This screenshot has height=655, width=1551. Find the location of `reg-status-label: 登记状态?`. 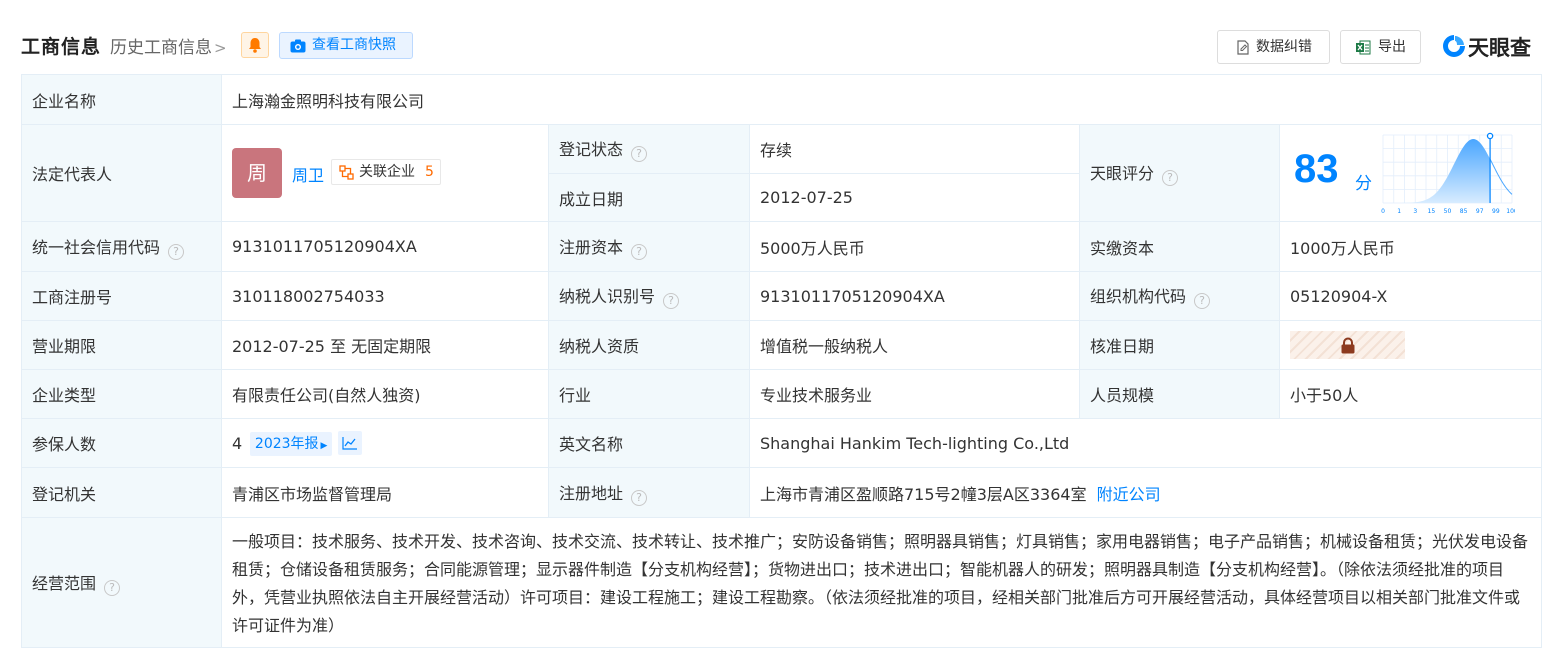

reg-status-label: 登记状态? is located at coordinates (649, 149).